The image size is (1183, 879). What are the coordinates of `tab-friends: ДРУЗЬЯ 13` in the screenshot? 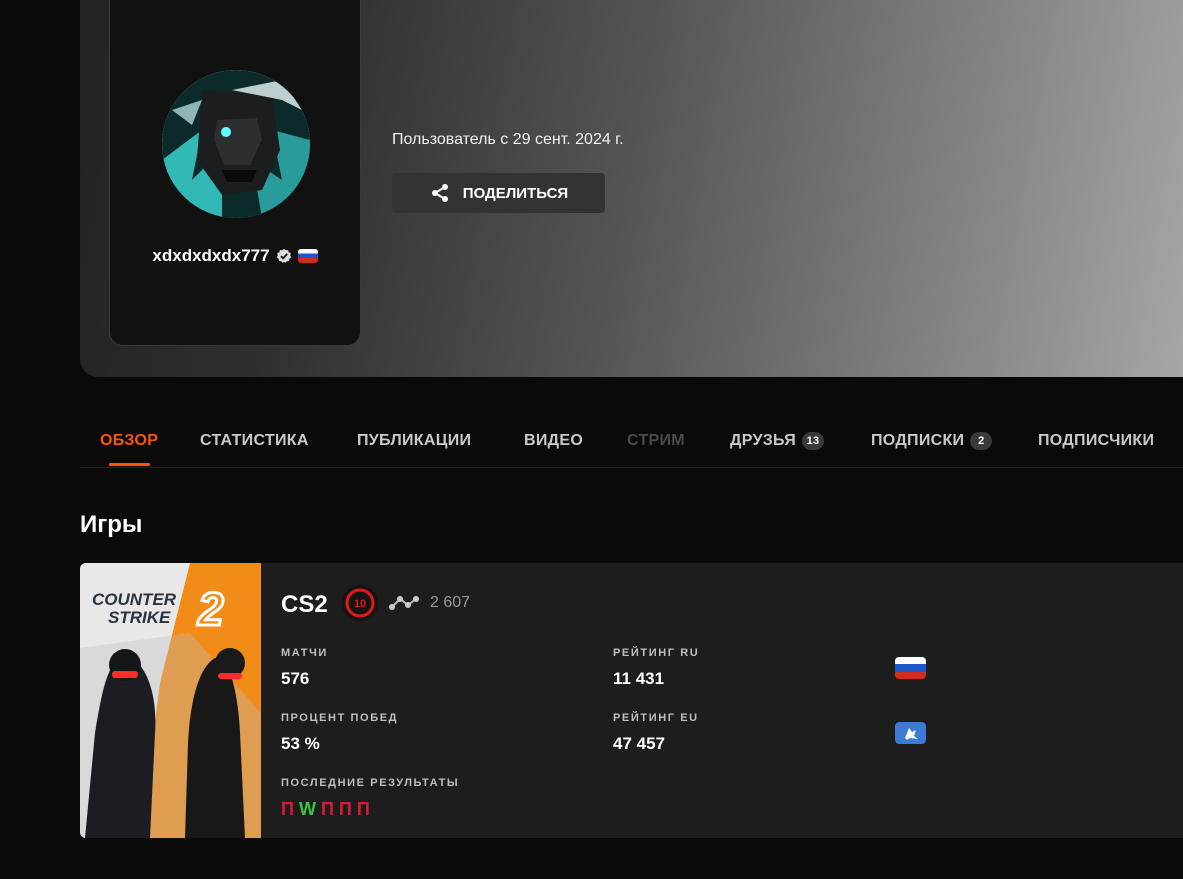 It's located at (777, 441).